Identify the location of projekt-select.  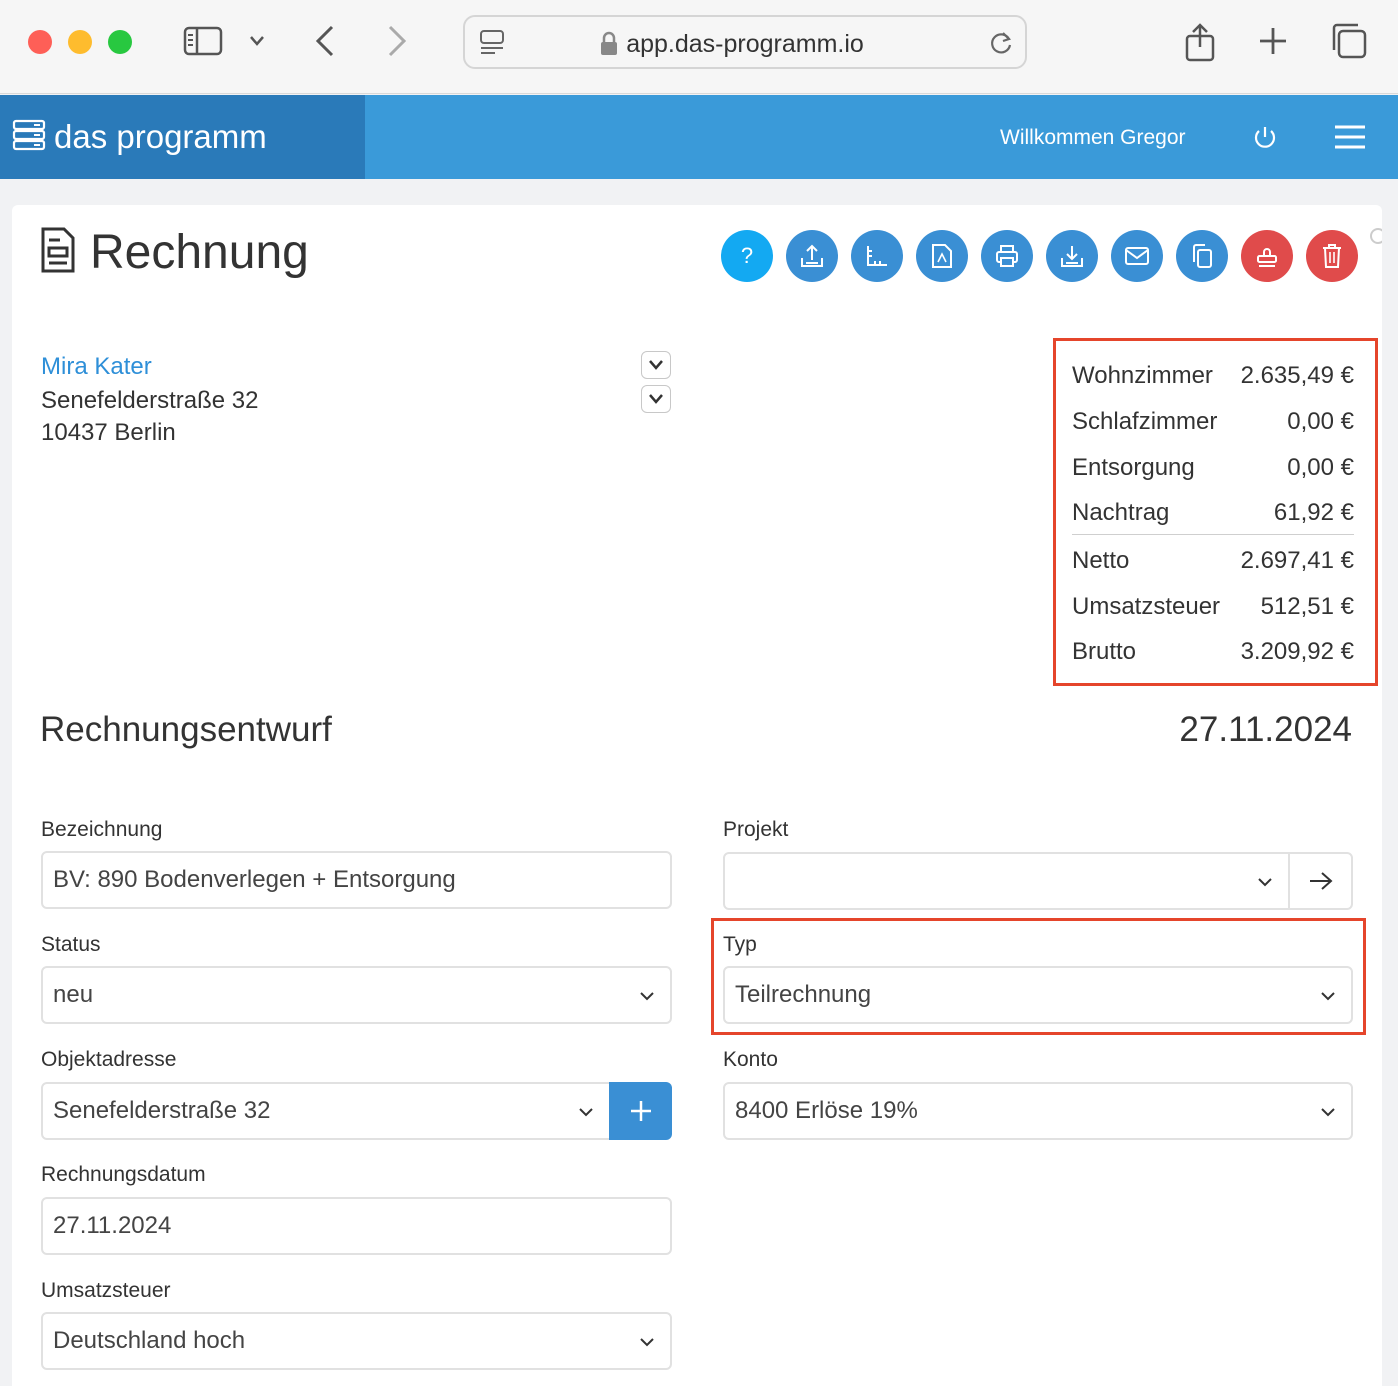
(1006, 881).